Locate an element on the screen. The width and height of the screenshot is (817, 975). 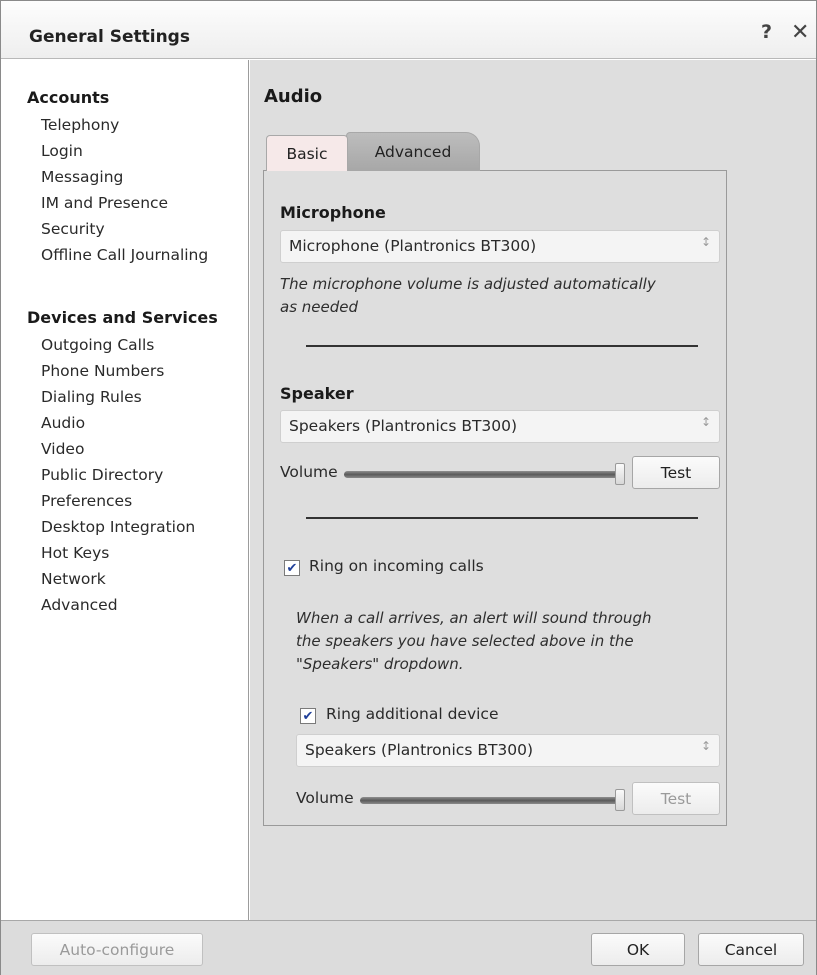
sidebar-item-messaging: Messaging is located at coordinates (82, 177).